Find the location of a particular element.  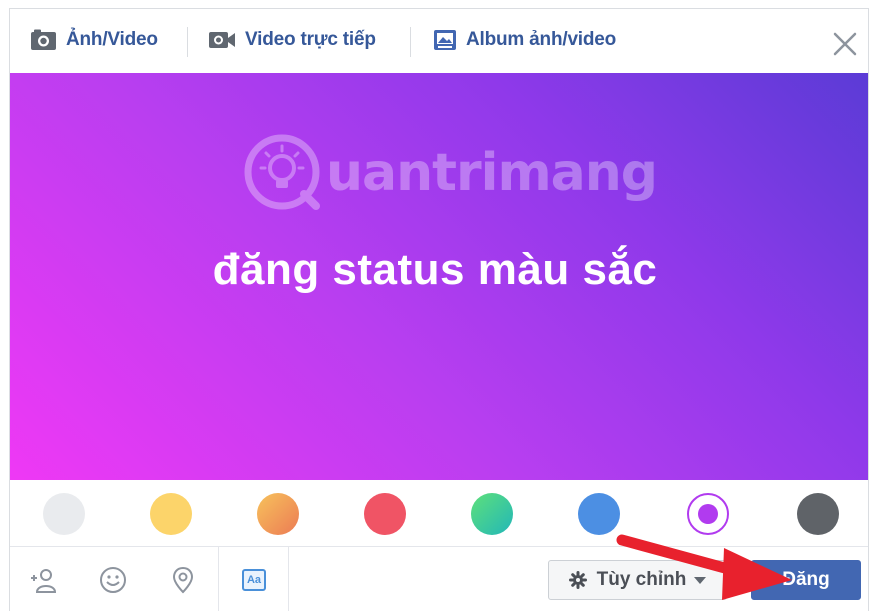

color-swatch-gray is located at coordinates (64, 514).